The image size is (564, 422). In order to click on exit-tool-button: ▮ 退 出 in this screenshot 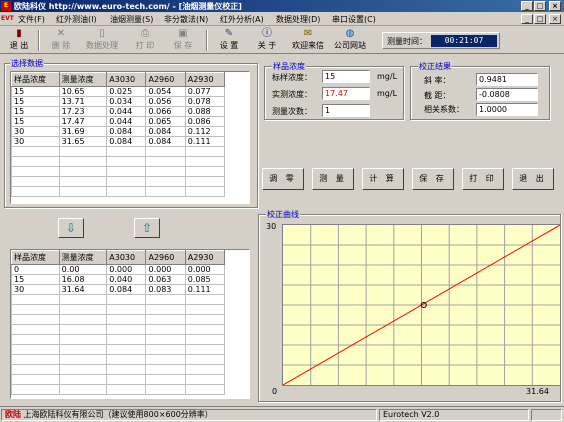, I will do `click(19, 40)`.